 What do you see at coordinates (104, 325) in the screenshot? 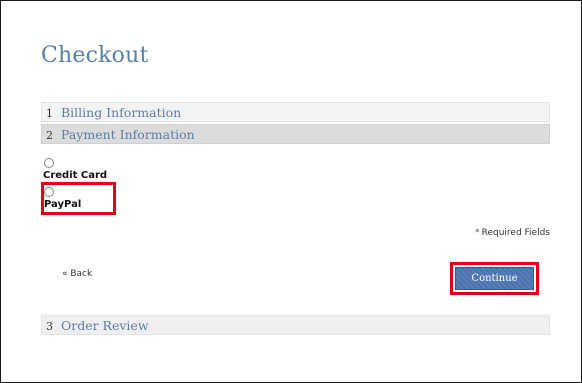
I see `section-label: Order Review` at bounding box center [104, 325].